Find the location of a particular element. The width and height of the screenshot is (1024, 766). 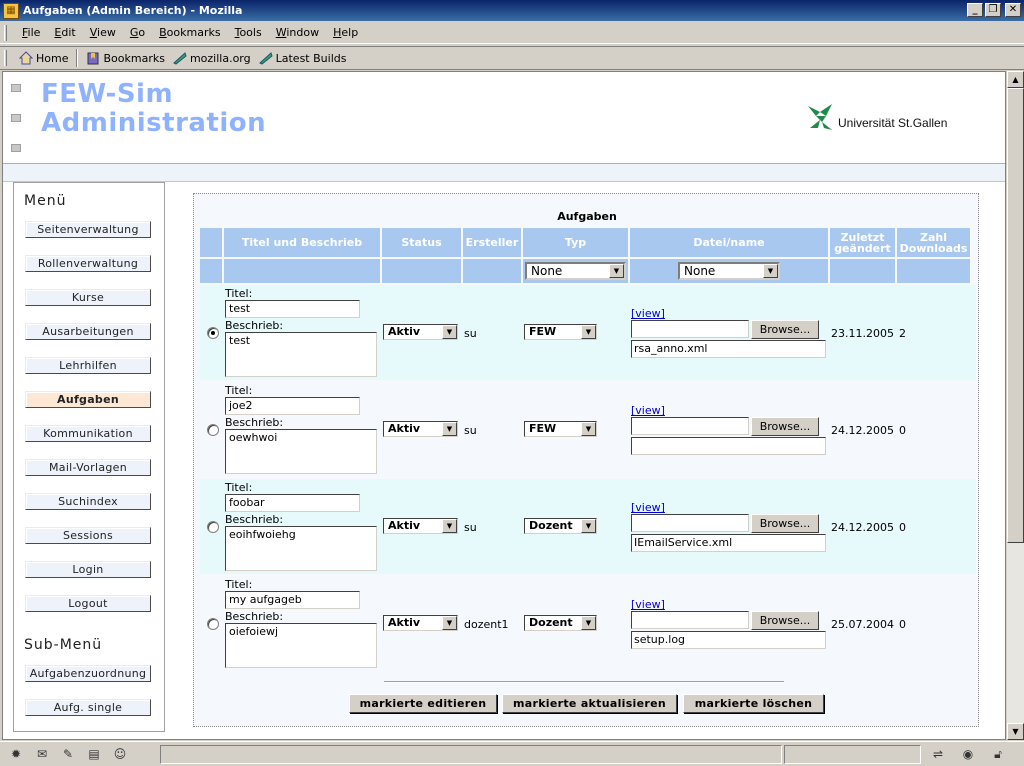

menu-bookmarks: Bookmarks is located at coordinates (189, 32).